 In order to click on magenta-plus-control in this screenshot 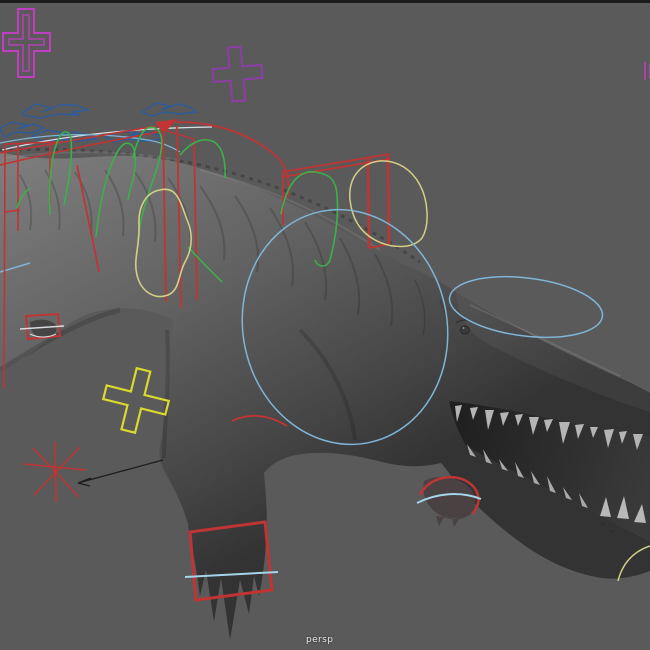, I will do `click(26, 43)`.